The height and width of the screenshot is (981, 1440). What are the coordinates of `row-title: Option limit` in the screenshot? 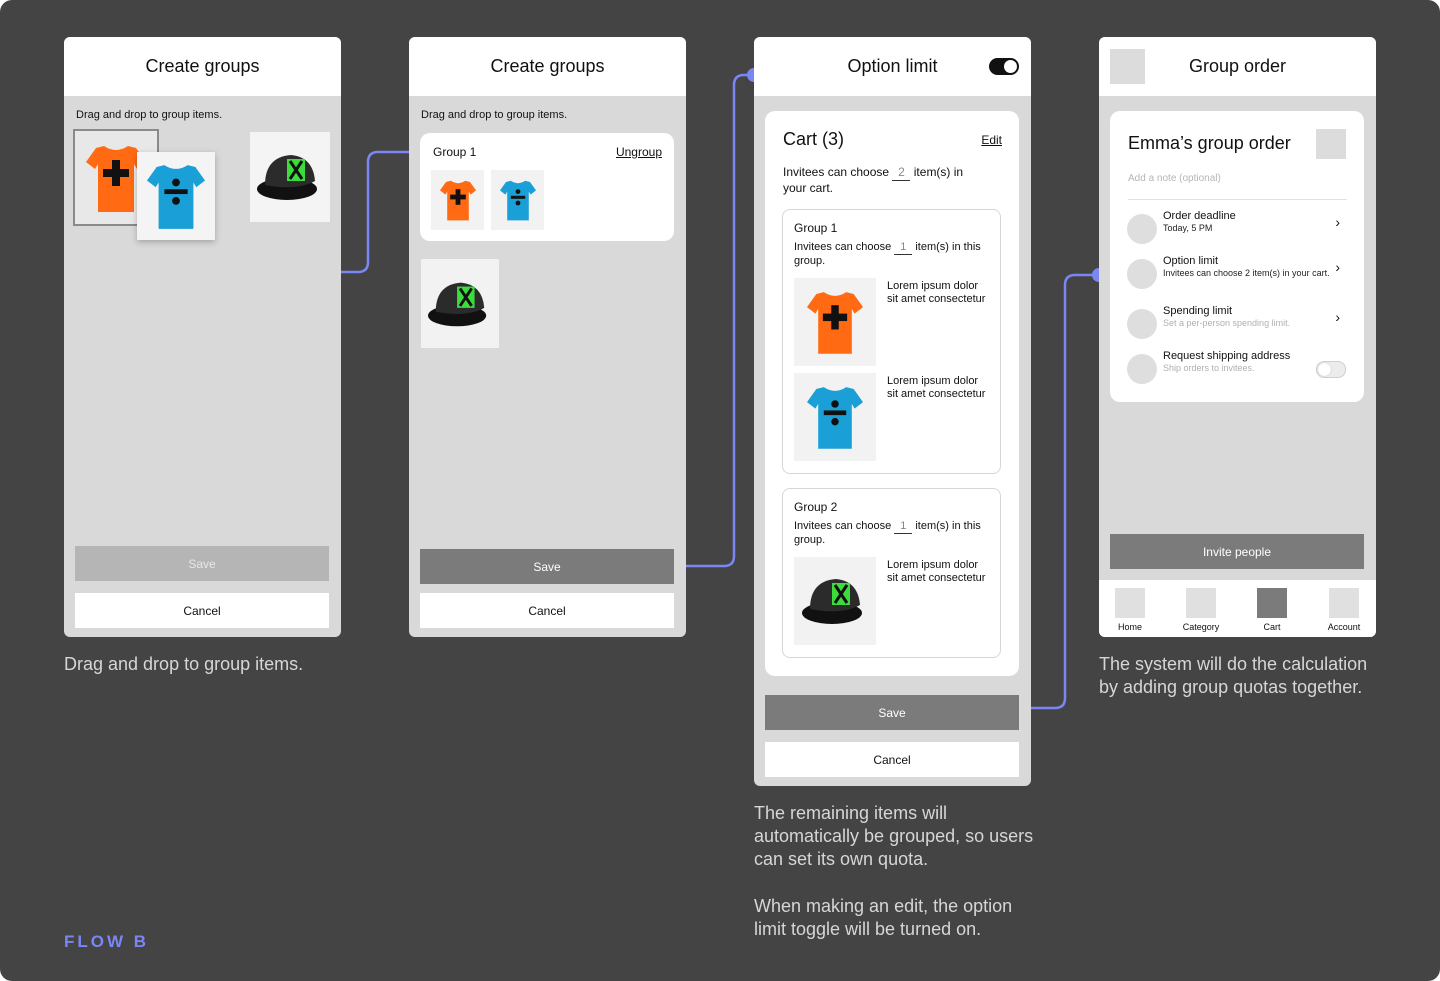 It's located at (1191, 261).